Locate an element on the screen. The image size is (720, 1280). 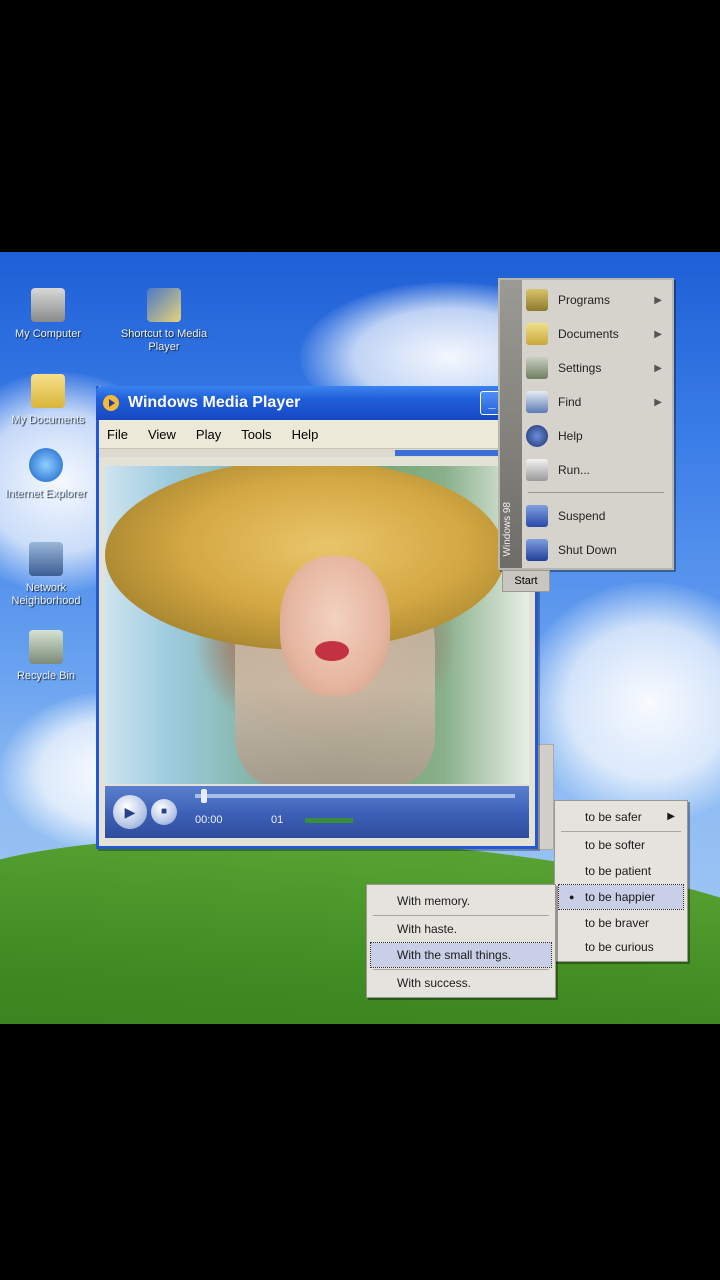
with-item-success: With success. is located at coordinates (461, 983).